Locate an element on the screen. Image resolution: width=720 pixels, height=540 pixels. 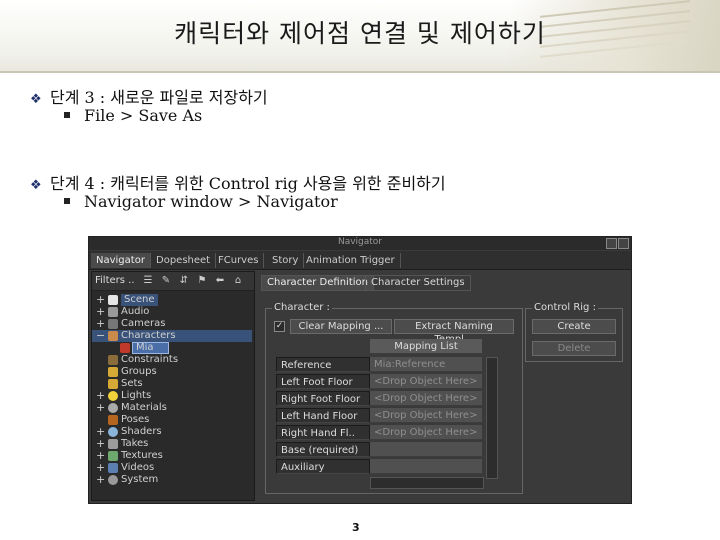
take-icon is located at coordinates (113, 444).